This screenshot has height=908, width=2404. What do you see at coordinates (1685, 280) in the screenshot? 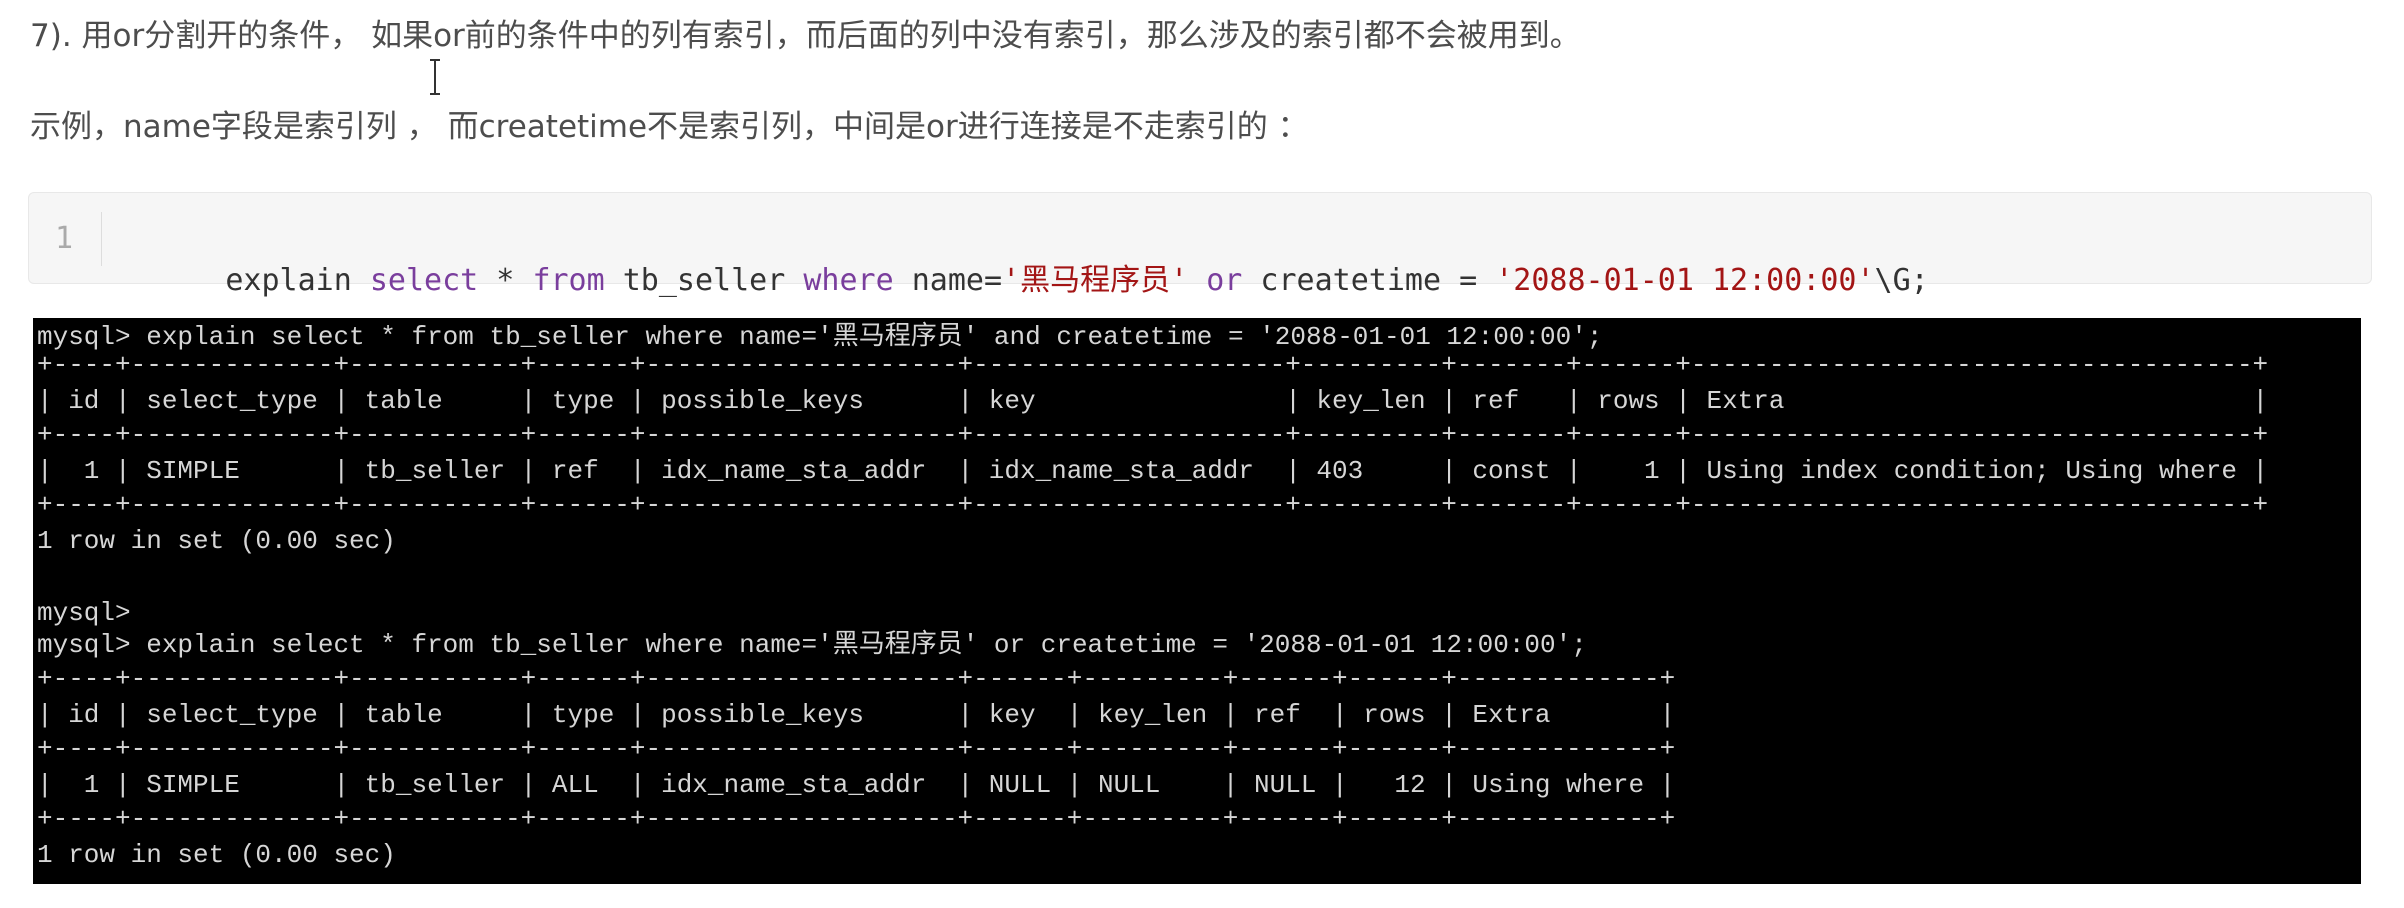
I see `code-token: '2088-01-01 12:00:00'` at bounding box center [1685, 280].